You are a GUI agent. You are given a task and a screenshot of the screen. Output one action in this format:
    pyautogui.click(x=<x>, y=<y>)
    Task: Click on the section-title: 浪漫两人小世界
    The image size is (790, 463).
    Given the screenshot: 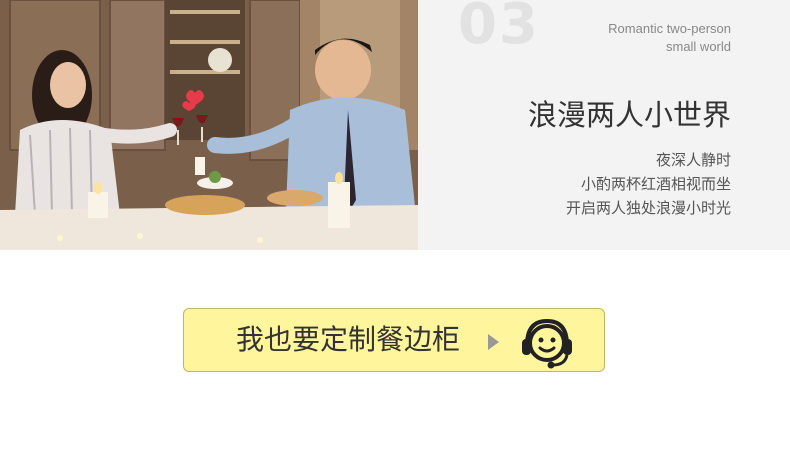 What is the action you would take?
    pyautogui.click(x=629, y=115)
    